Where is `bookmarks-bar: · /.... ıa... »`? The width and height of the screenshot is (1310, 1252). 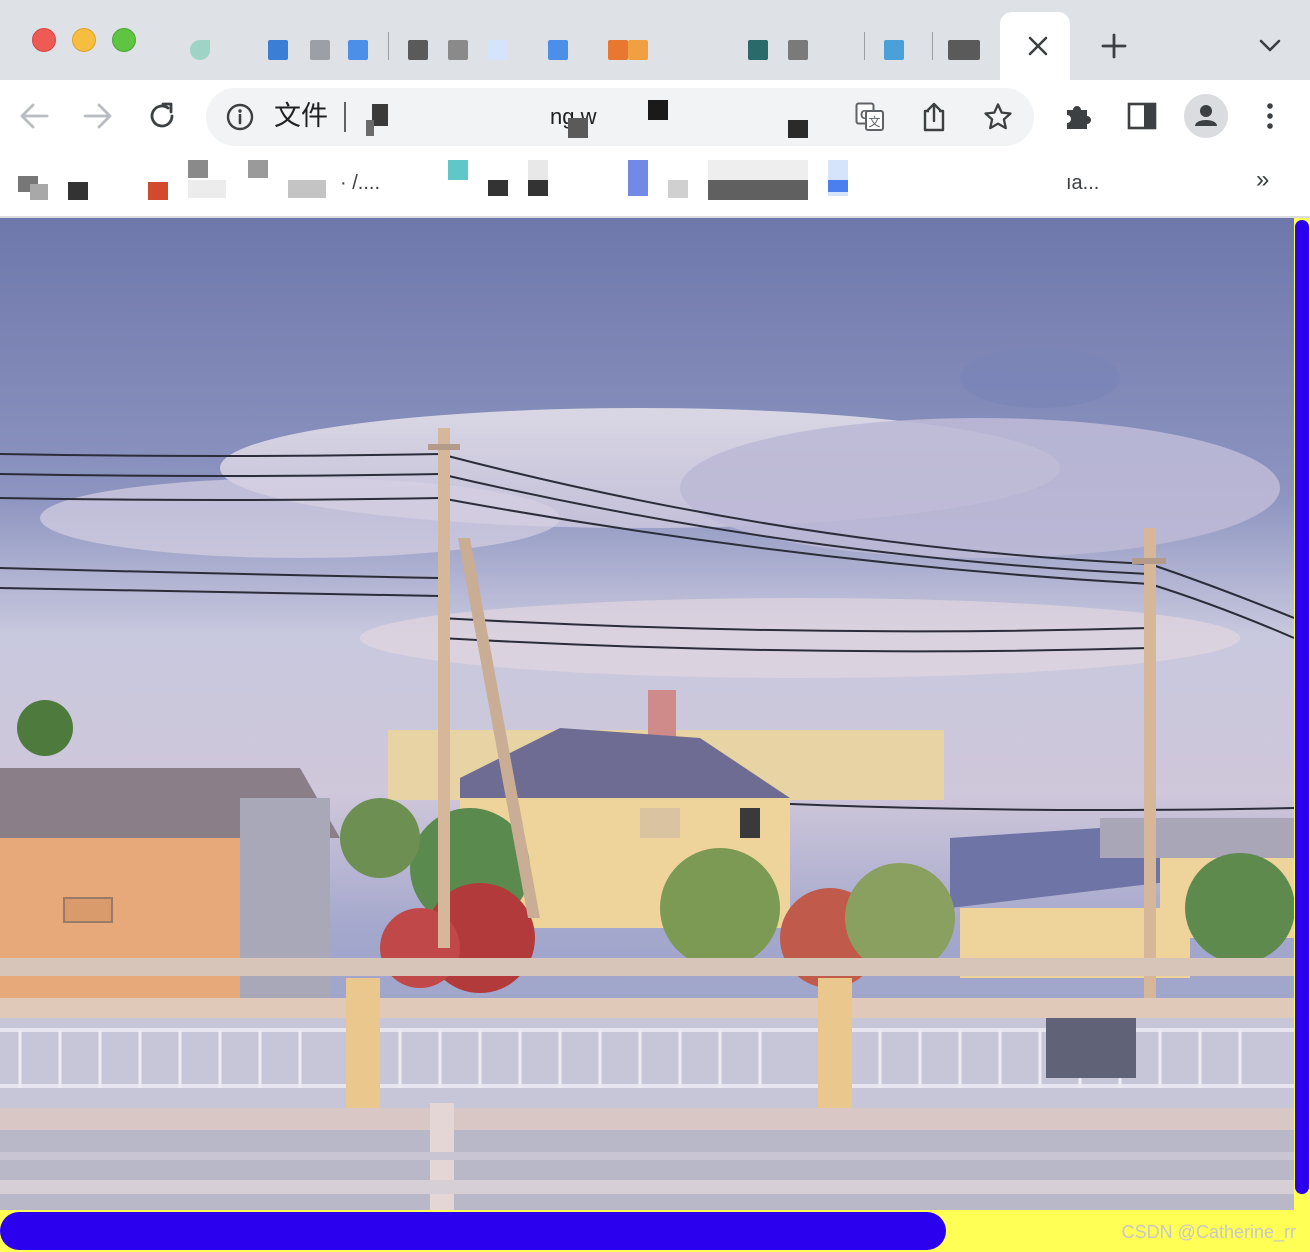
bookmarks-bar: · /.... ıa... » is located at coordinates (655, 185).